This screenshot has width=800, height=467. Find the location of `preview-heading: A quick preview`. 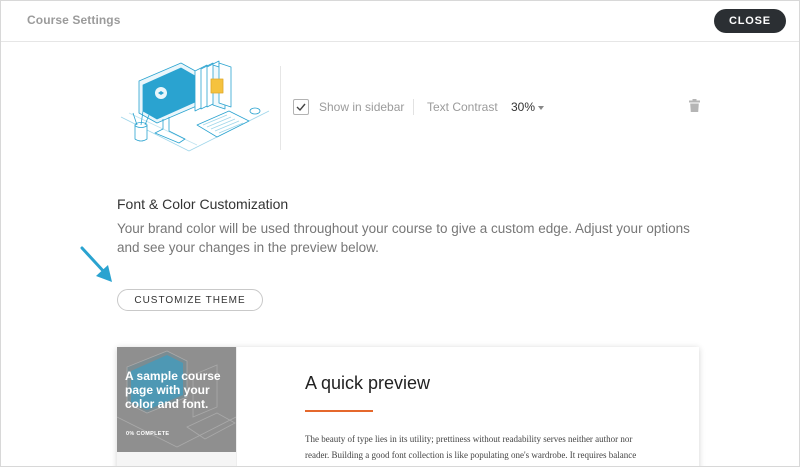

preview-heading: A quick preview is located at coordinates (368, 383).